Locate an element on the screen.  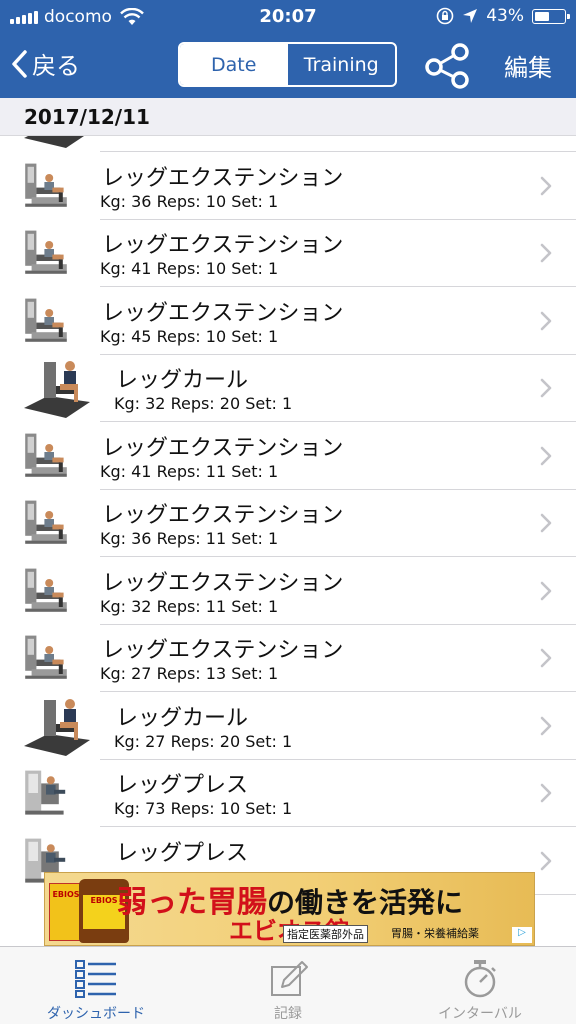
list-item: レッグエクステンション Kg: 41 Reps: 10 Set: 1 is located at coordinates (288, 253).